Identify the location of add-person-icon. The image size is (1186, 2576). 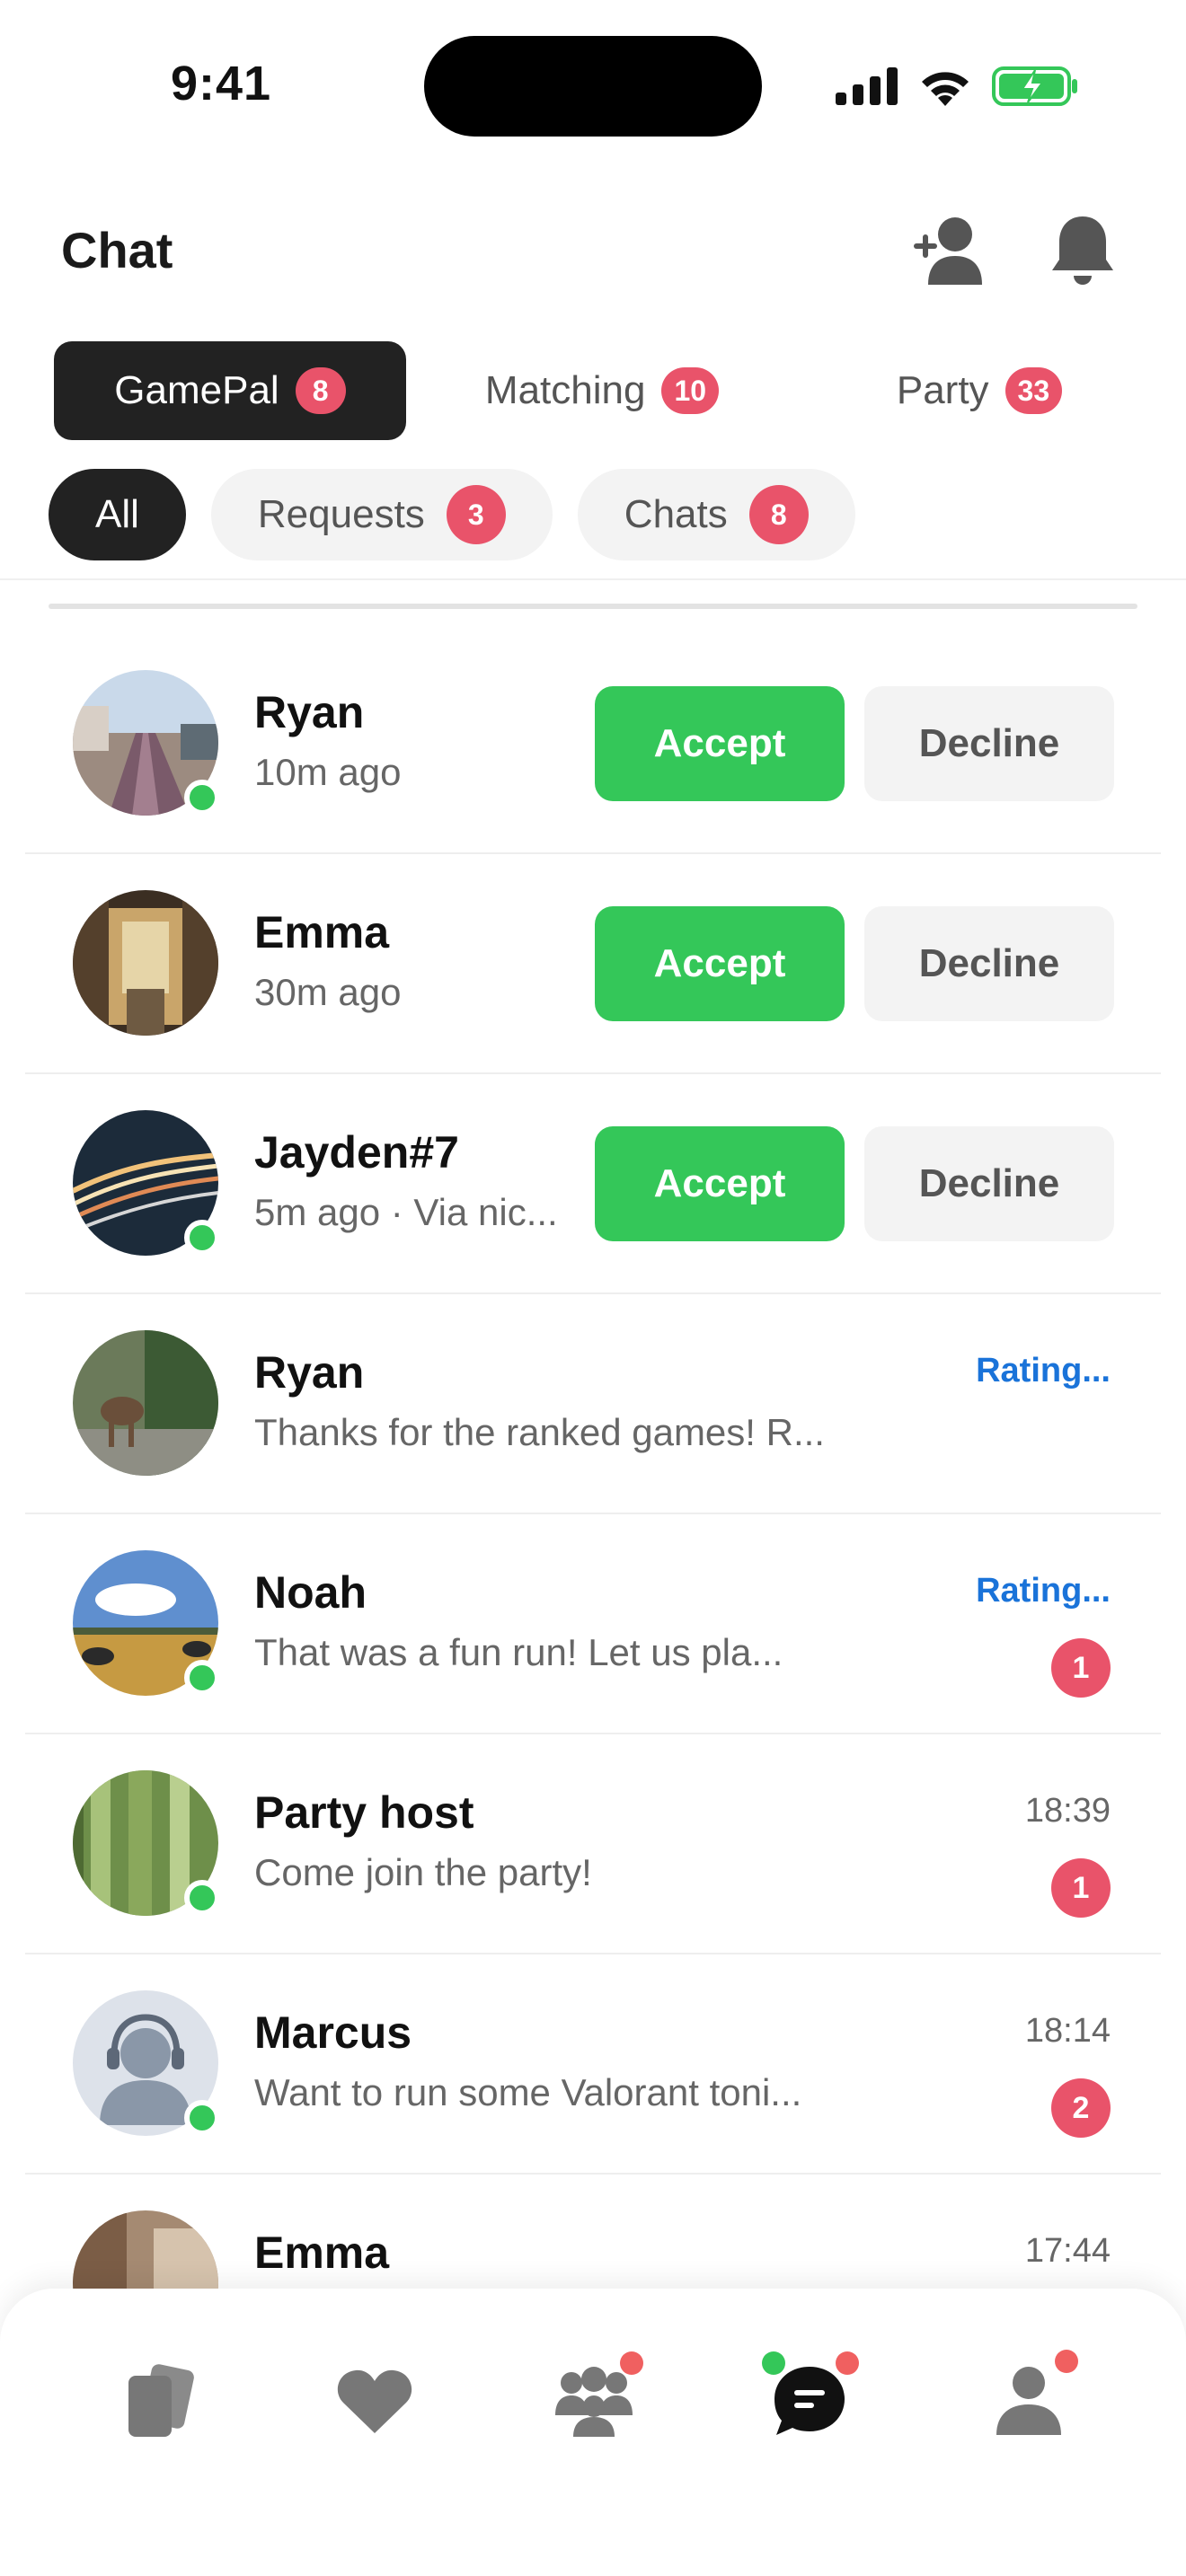
(948, 251).